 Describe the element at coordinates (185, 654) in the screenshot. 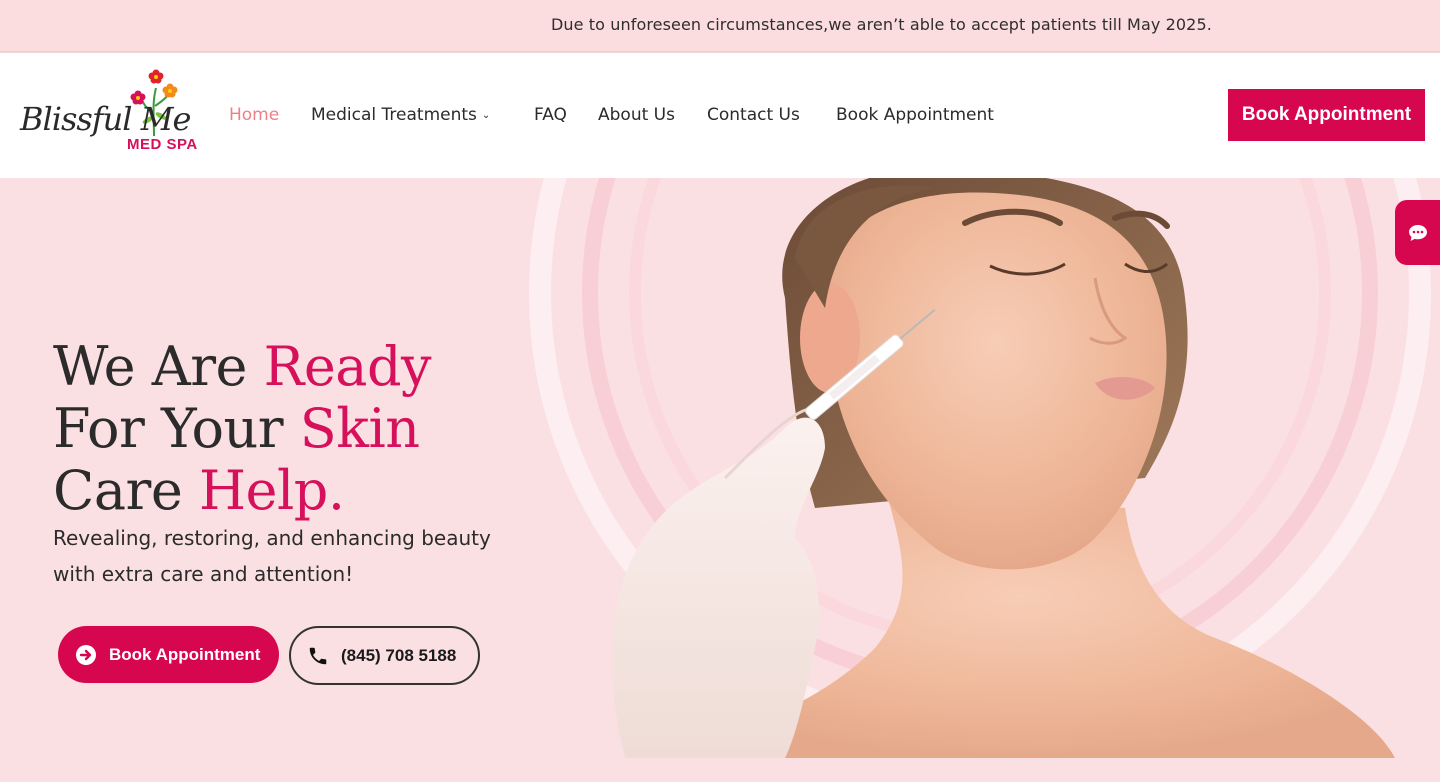

I see `hero-book-appointment-label: Book Appointment` at that location.